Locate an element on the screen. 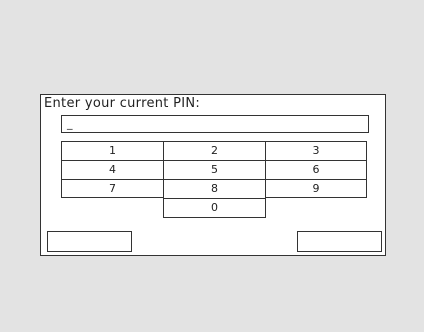  right-soft-button is located at coordinates (339, 241).